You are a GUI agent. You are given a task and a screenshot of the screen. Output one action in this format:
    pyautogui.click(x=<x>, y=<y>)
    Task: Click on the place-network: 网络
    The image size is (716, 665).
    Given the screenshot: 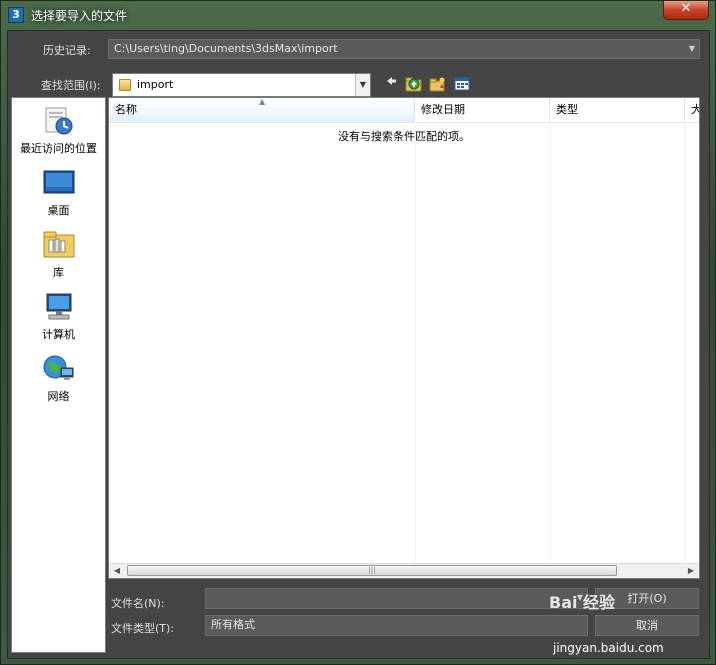 What is the action you would take?
    pyautogui.click(x=58, y=379)
    